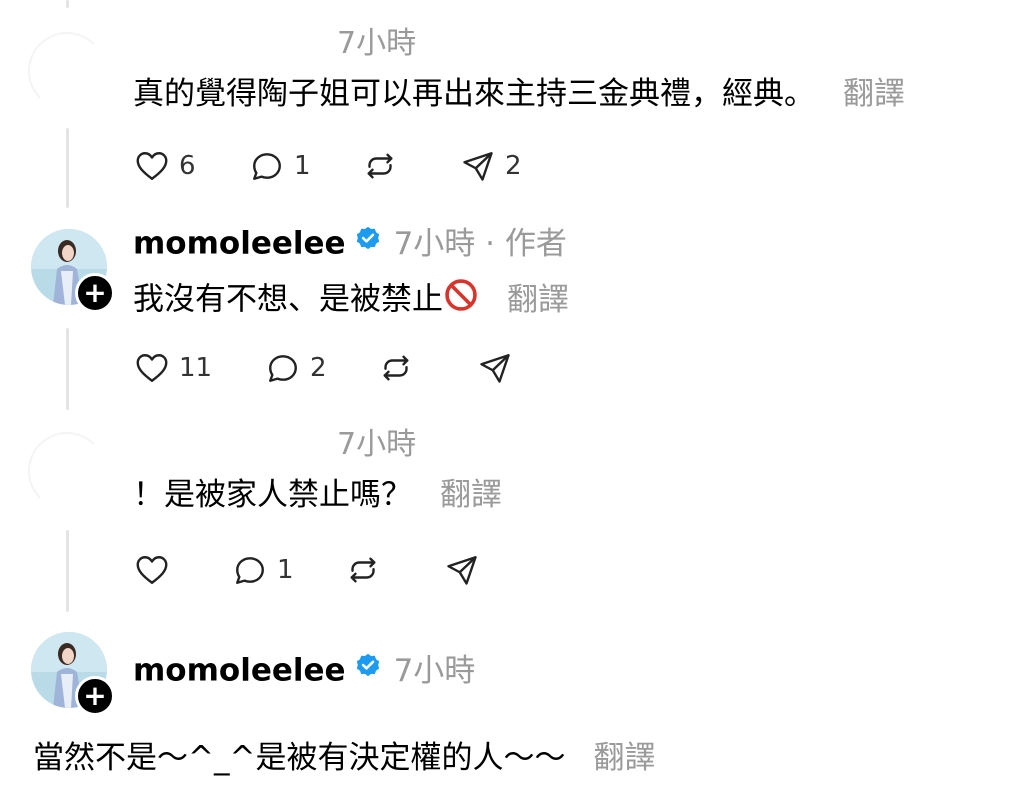 The image size is (1024, 798). I want to click on reply-text: 當然不是～^_^是被有決定權的人～～ 翻譯, so click(344, 758).